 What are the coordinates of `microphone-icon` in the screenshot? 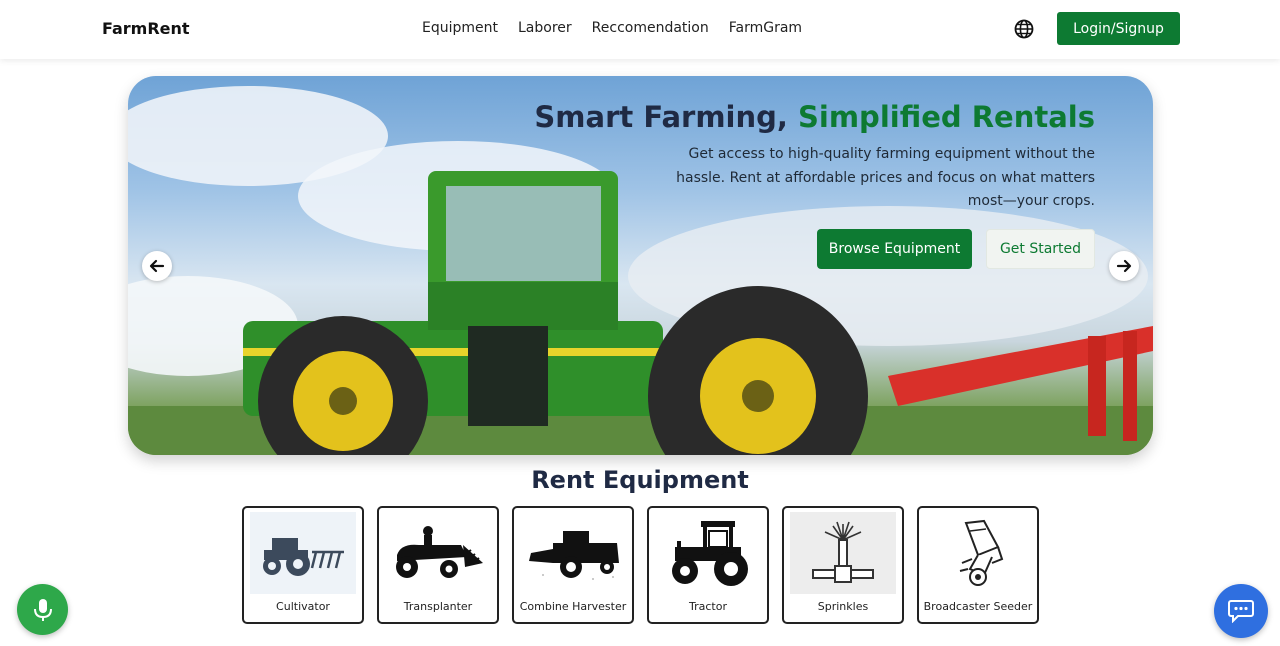 It's located at (42, 609).